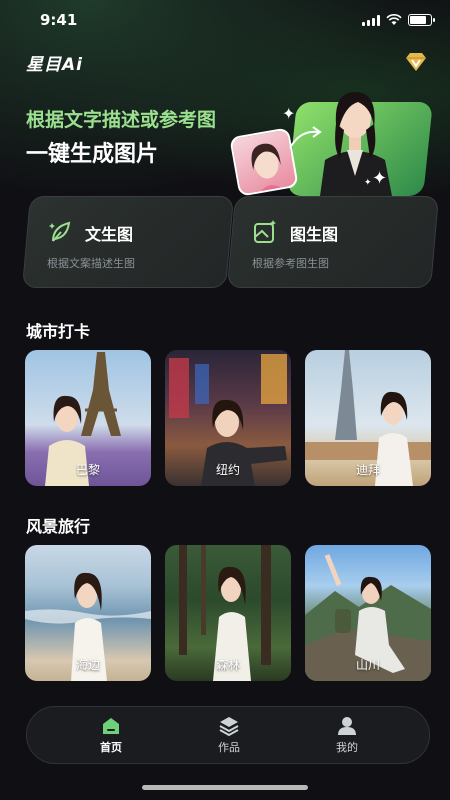  Describe the element at coordinates (60, 231) in the screenshot. I see `leaf-pen-icon` at that location.